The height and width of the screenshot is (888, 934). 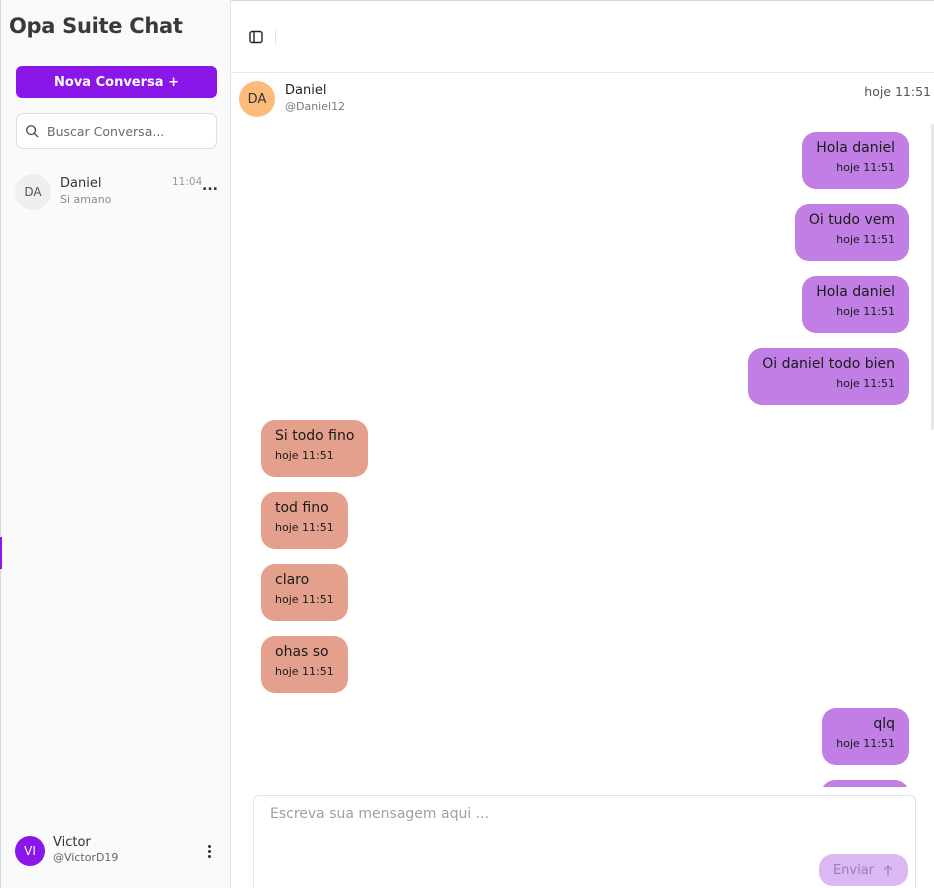 I want to click on message-text: ohas so, so click(x=302, y=652).